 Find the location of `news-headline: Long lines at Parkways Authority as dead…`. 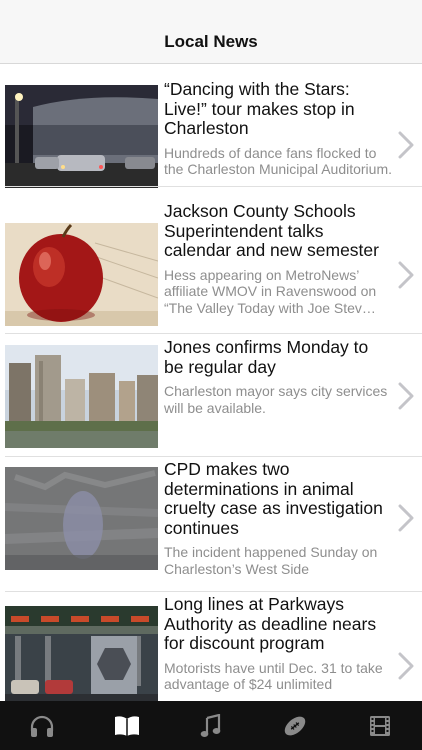

news-headline: Long lines at Parkways Authority as dead… is located at coordinates (270, 623).